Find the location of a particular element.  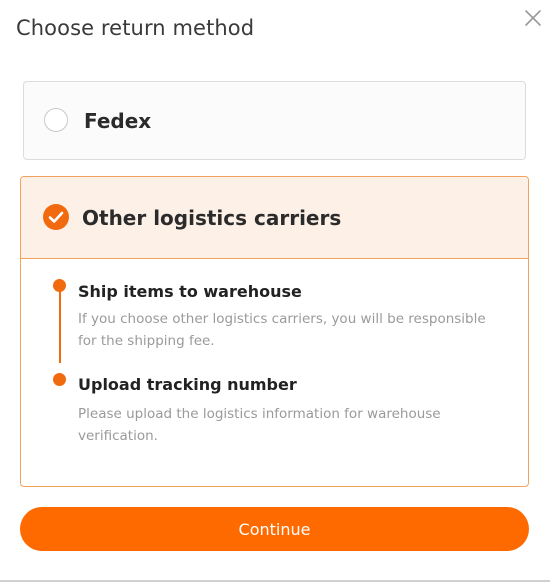

step-title: Upload tracking number is located at coordinates (187, 384).